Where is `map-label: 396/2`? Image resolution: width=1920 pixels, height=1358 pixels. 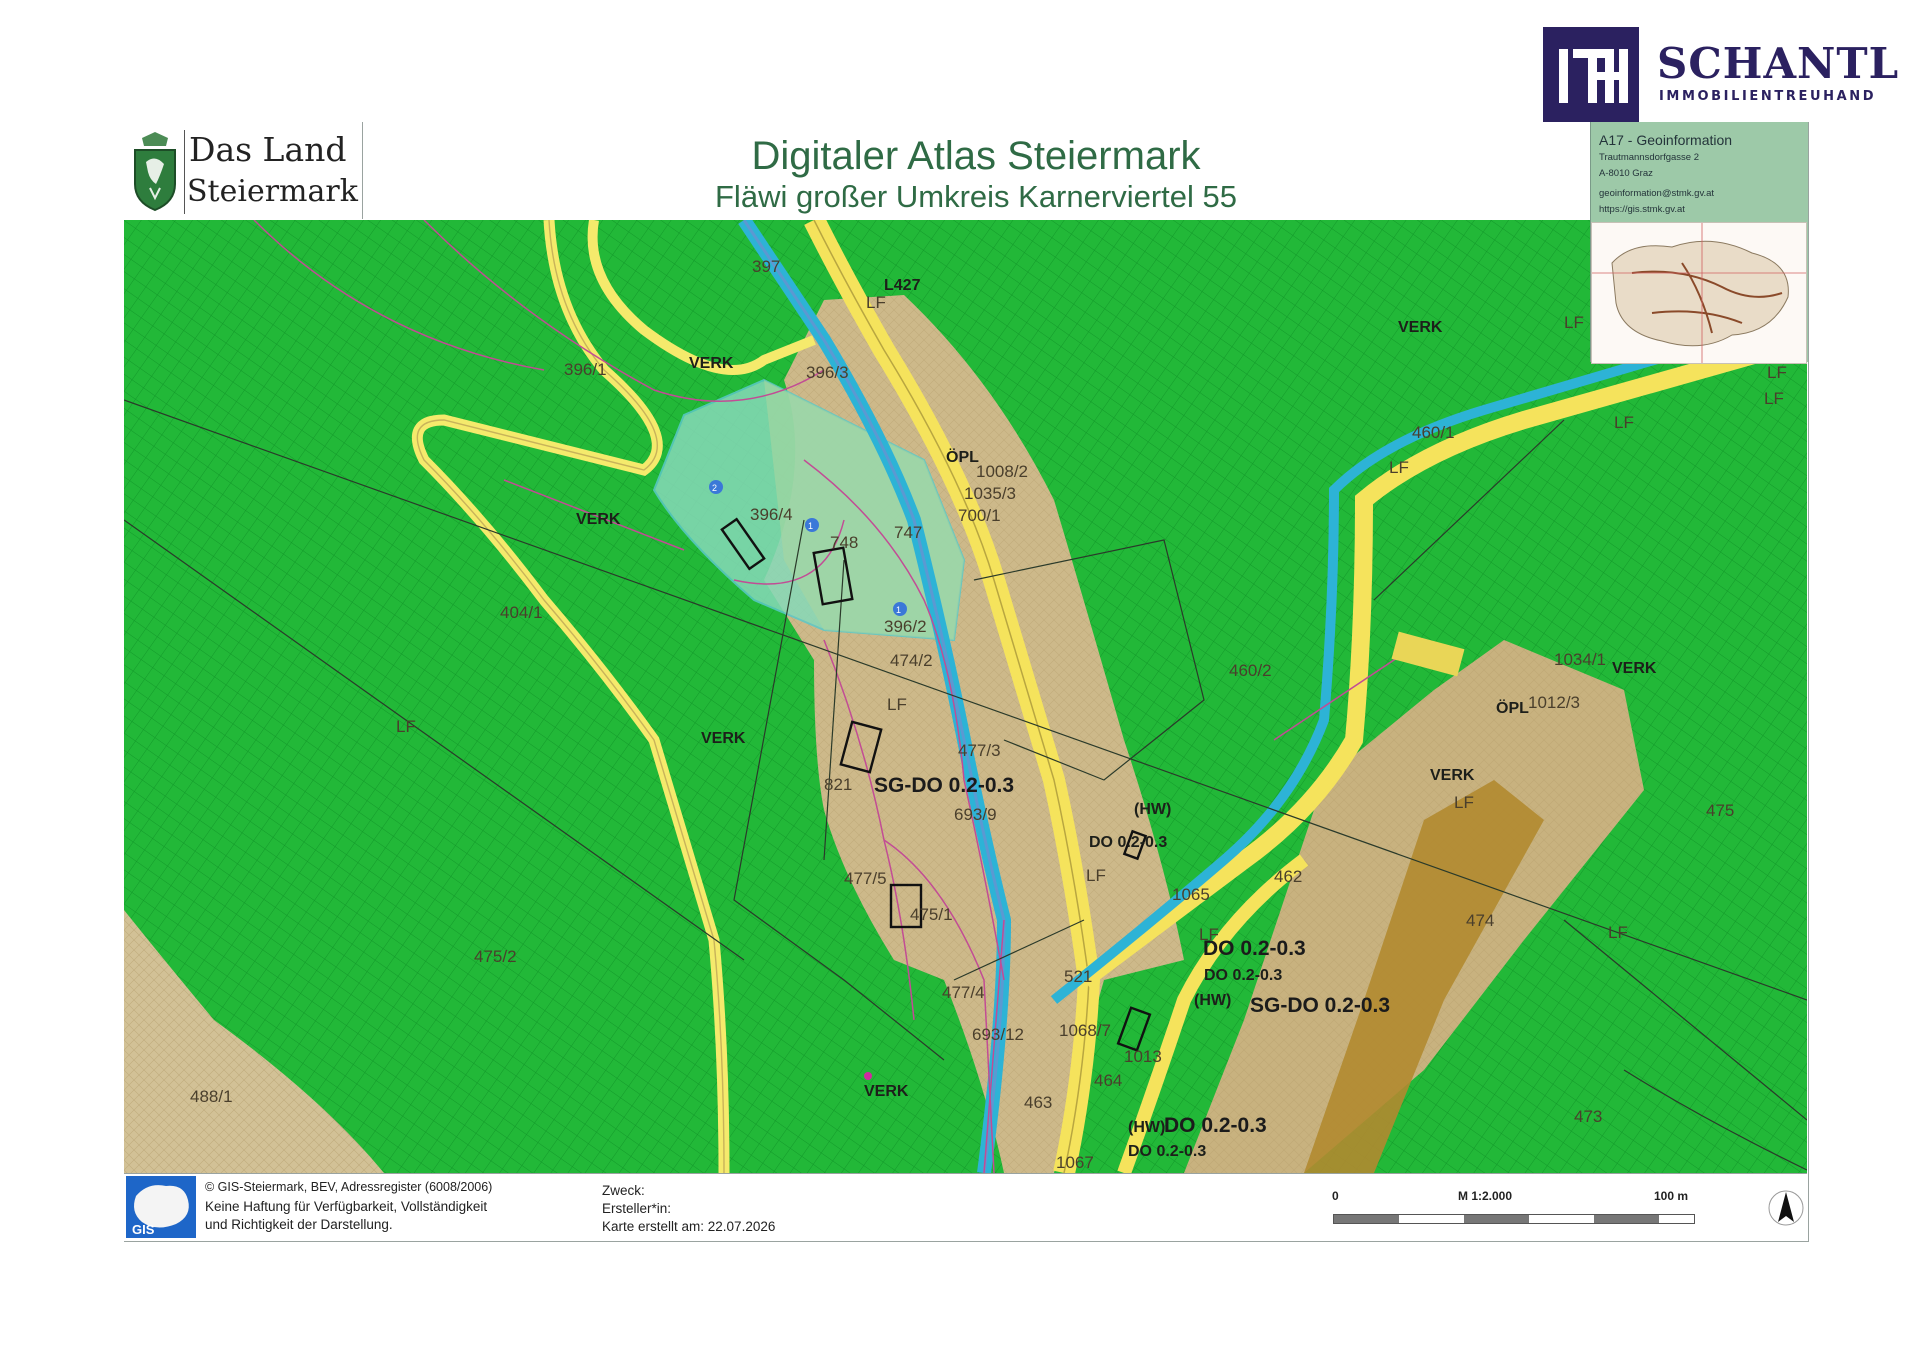 map-label: 396/2 is located at coordinates (905, 626).